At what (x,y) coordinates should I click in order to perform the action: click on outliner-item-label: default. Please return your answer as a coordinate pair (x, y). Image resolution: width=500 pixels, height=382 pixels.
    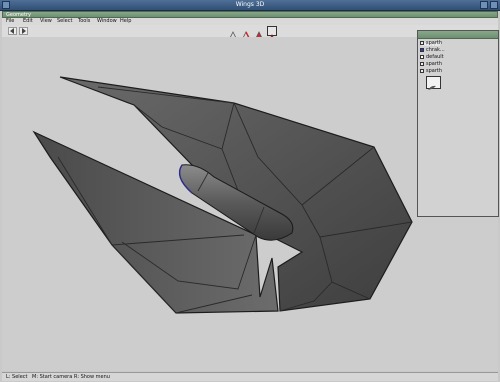
    Looking at the image, I should click on (435, 57).